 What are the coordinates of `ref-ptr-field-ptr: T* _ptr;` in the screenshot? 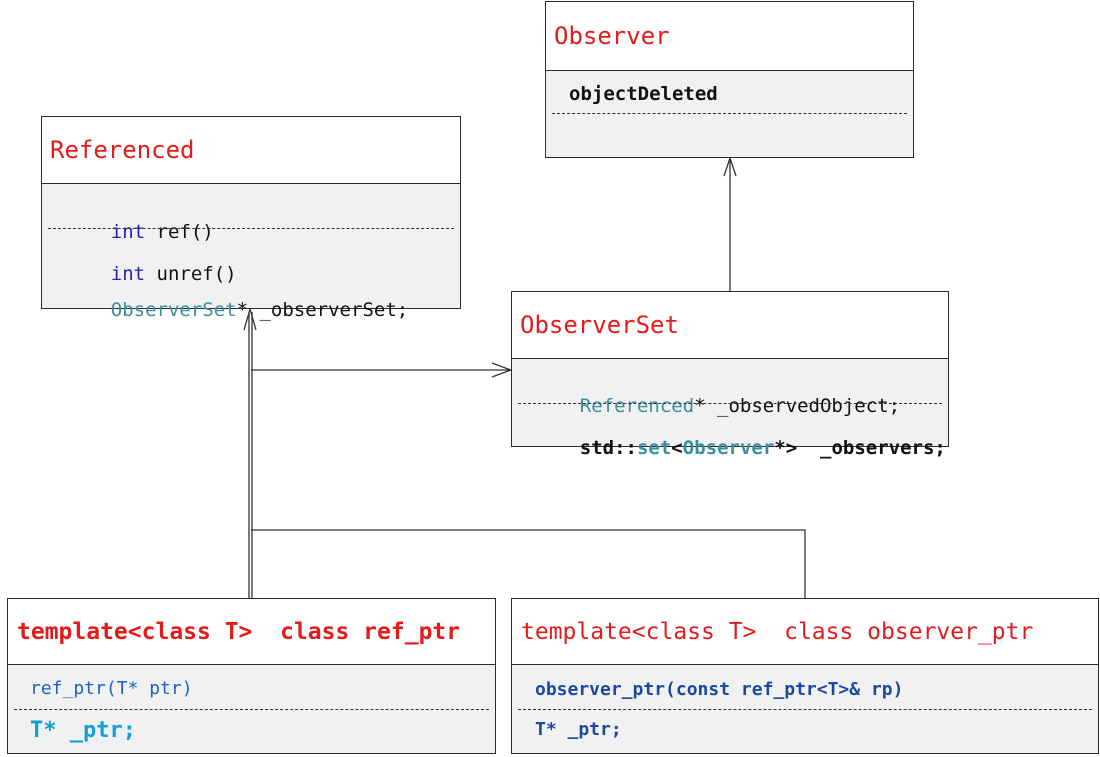 It's located at (83, 730).